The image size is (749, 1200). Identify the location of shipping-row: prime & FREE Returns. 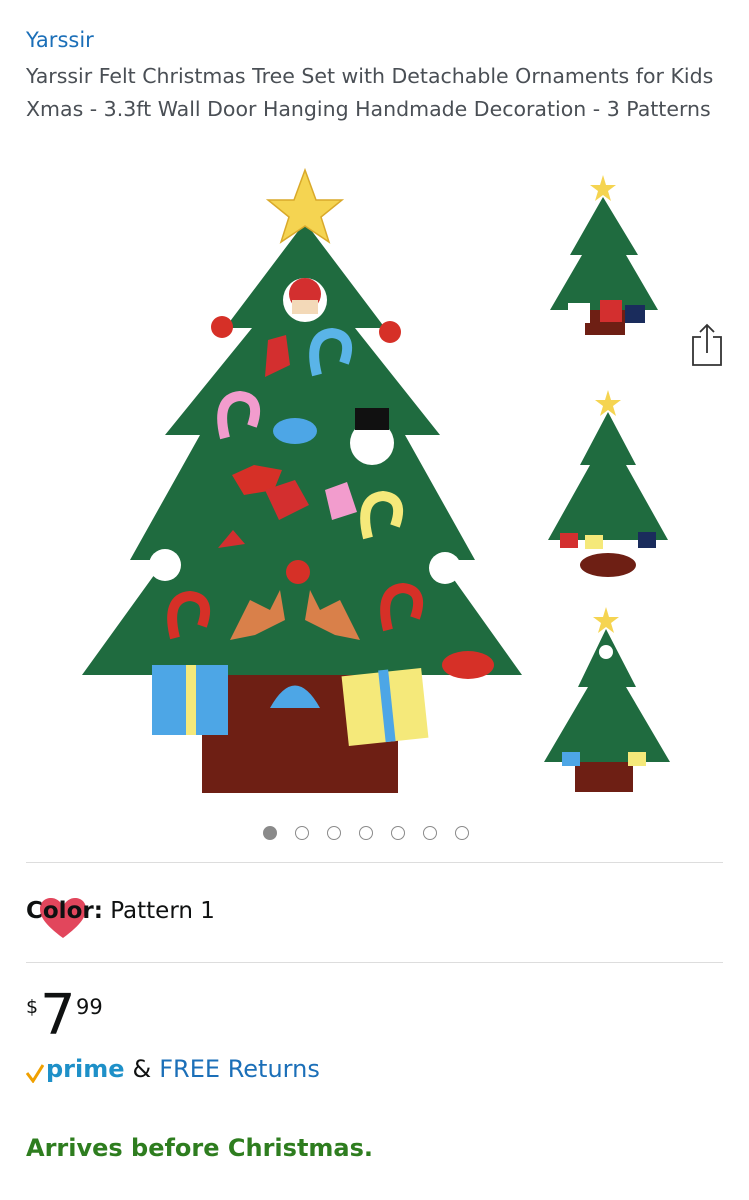
(173, 1069).